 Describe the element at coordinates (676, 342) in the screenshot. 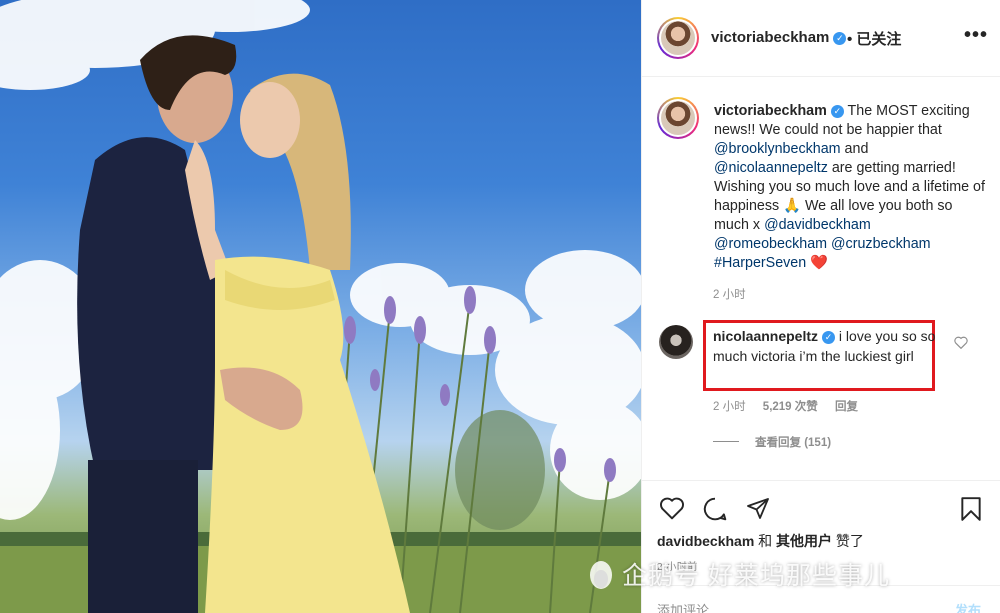

I see `commenter-avatar` at that location.